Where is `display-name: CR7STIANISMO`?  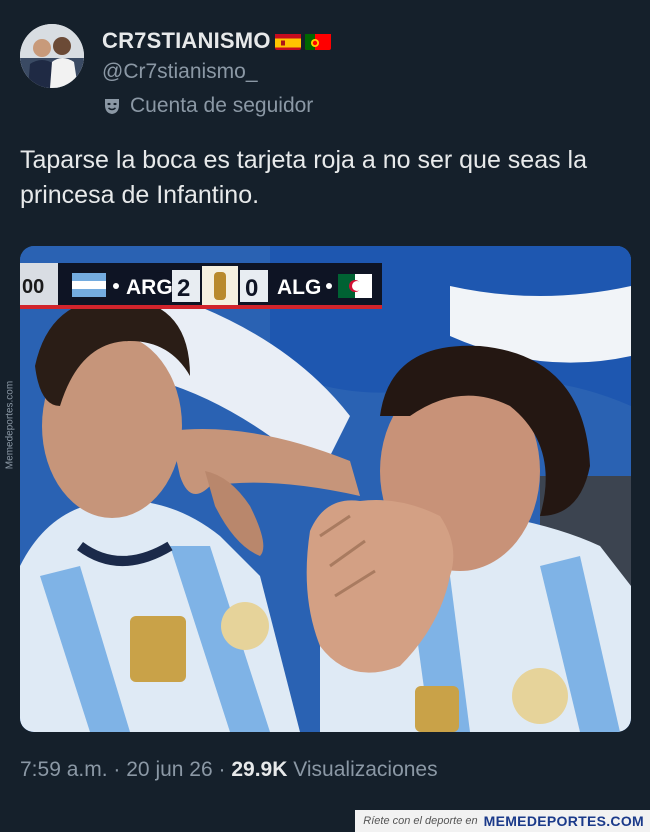 display-name: CR7STIANISMO is located at coordinates (216, 41).